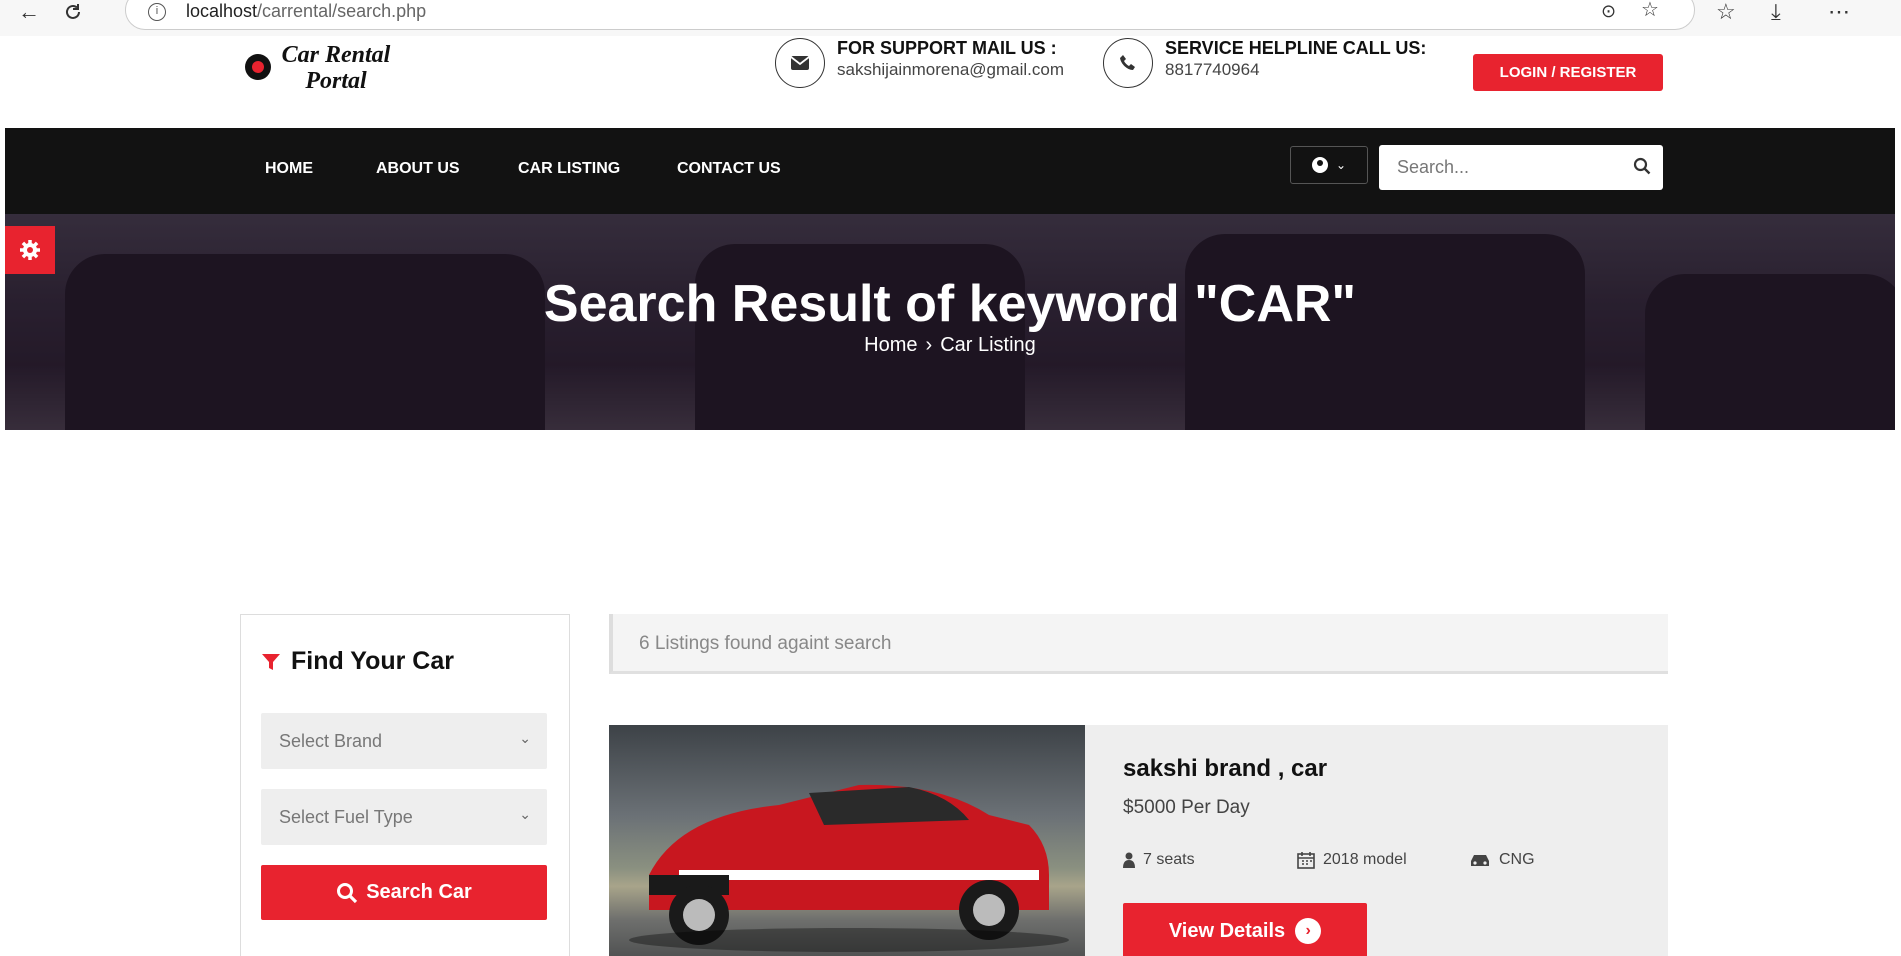  I want to click on address-bar: i localhost/carrental/search.php ⊙ ☆, so click(910, 15).